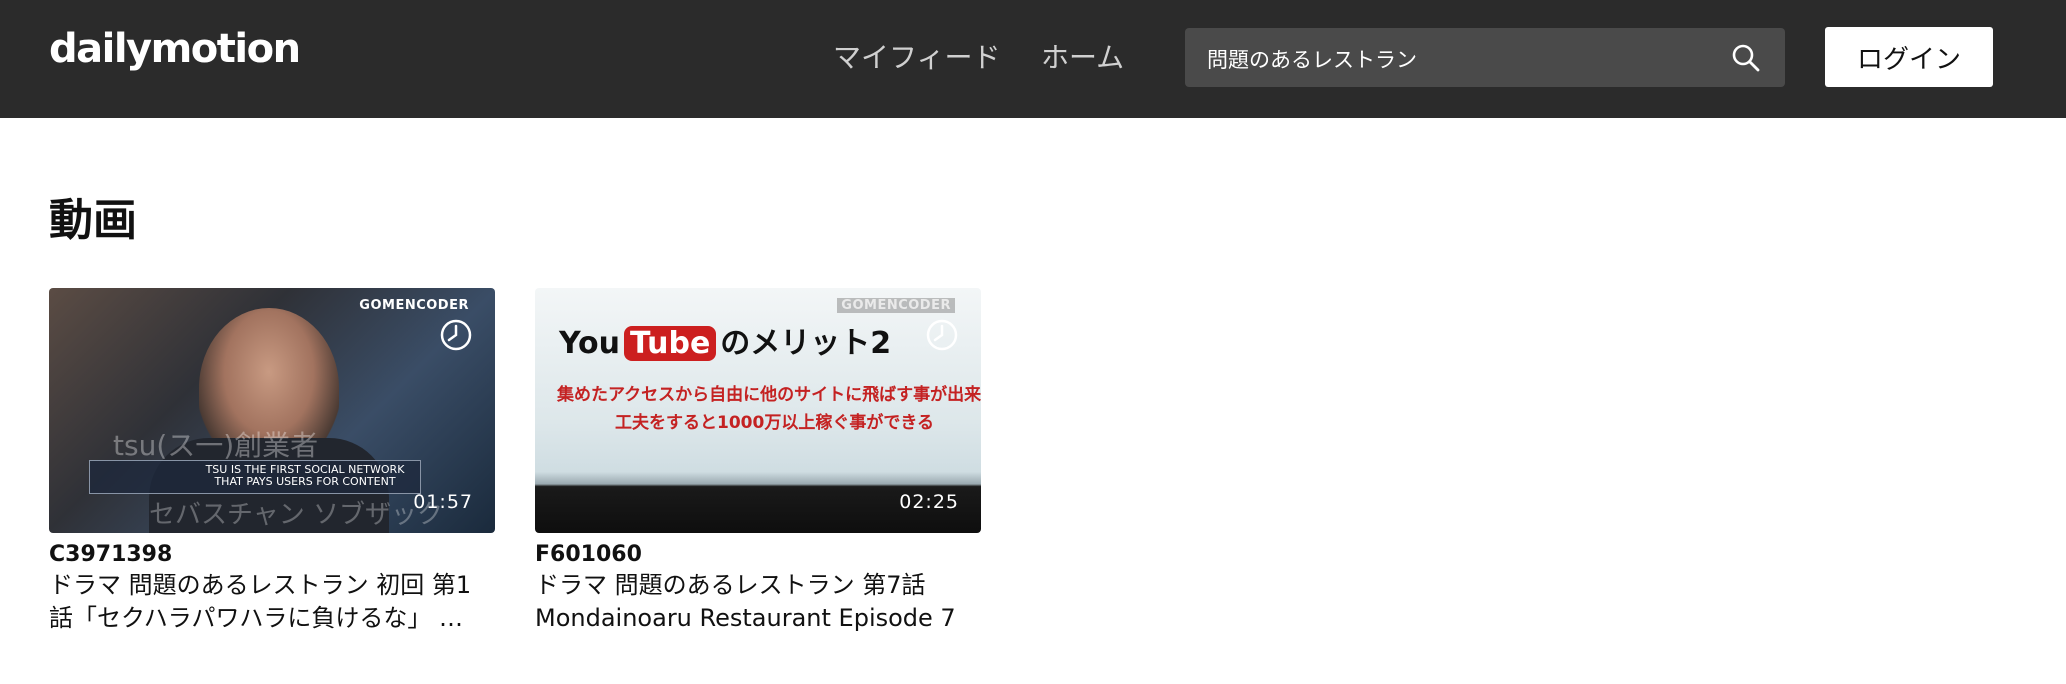  I want to click on search-box, so click(1485, 58).